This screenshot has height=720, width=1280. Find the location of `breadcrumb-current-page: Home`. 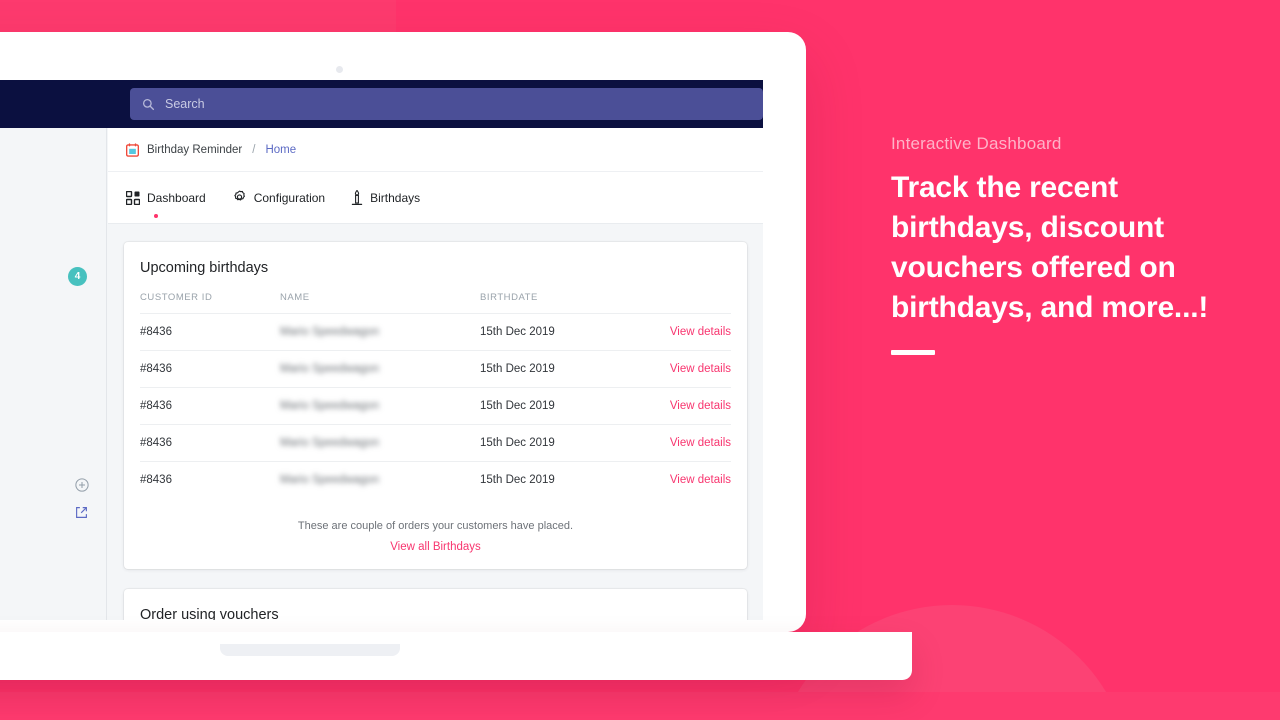

breadcrumb-current-page: Home is located at coordinates (280, 150).